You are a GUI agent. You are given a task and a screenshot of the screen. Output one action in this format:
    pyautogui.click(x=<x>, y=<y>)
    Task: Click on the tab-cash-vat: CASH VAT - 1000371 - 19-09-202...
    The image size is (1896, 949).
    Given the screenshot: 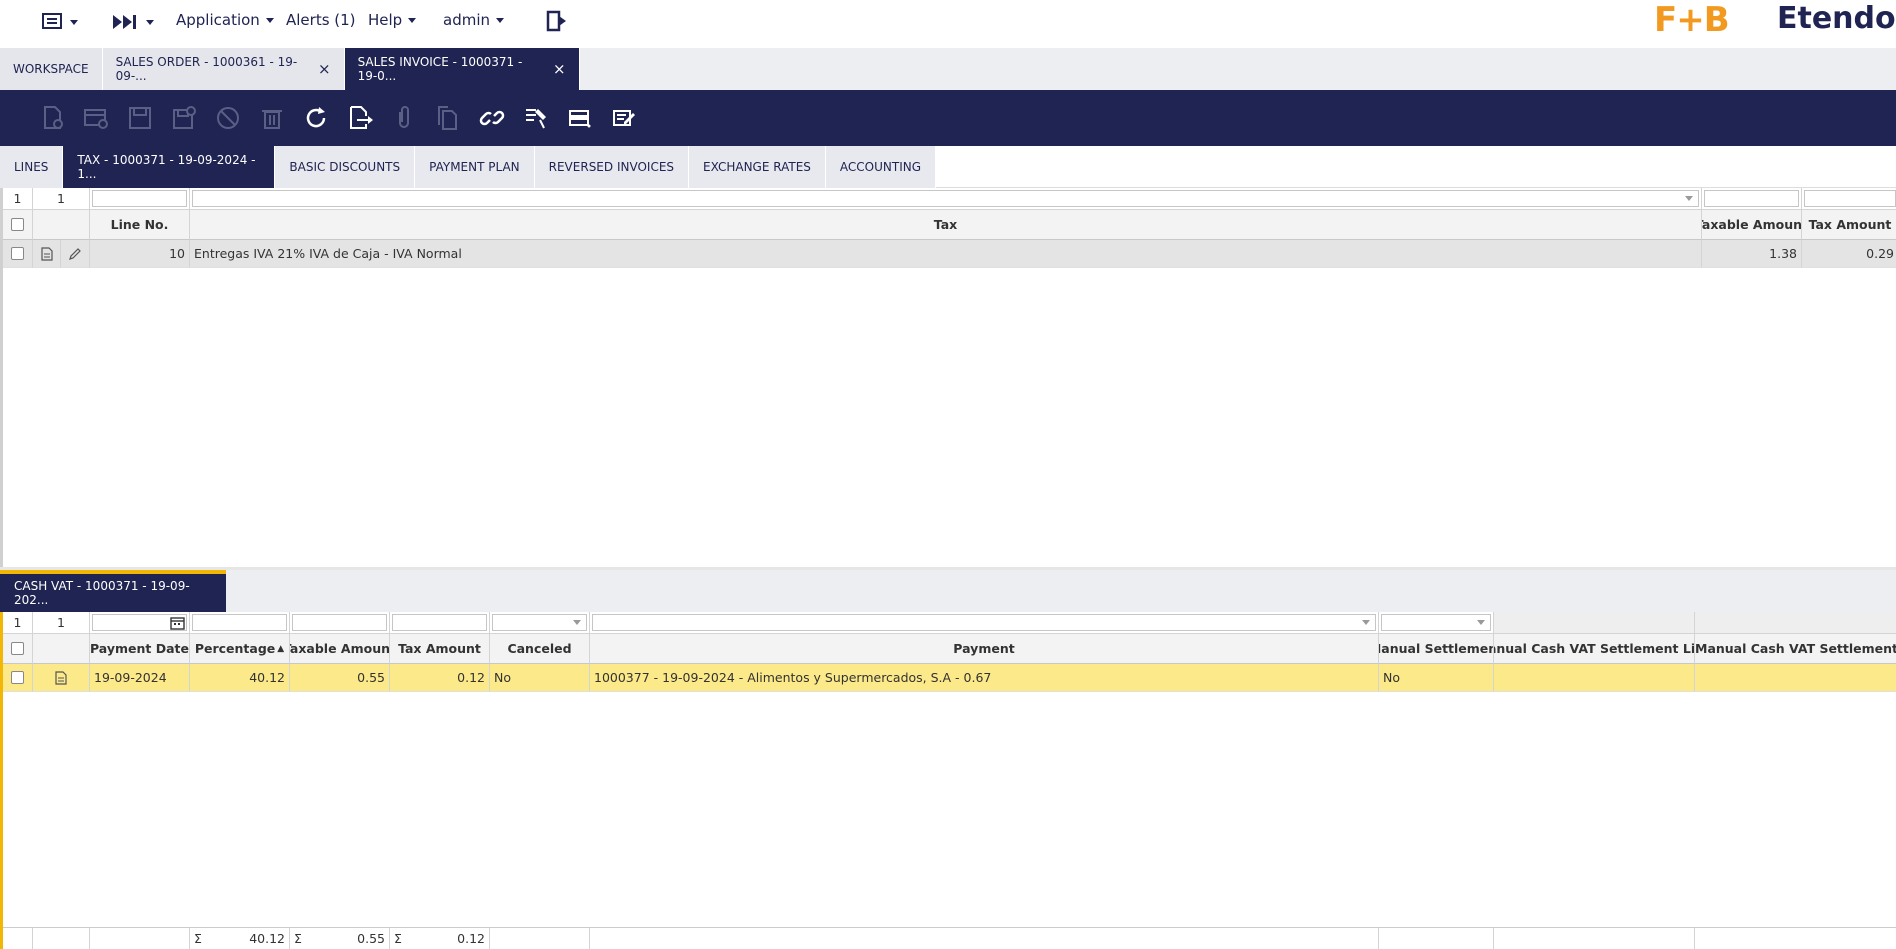 What is the action you would take?
    pyautogui.click(x=113, y=591)
    